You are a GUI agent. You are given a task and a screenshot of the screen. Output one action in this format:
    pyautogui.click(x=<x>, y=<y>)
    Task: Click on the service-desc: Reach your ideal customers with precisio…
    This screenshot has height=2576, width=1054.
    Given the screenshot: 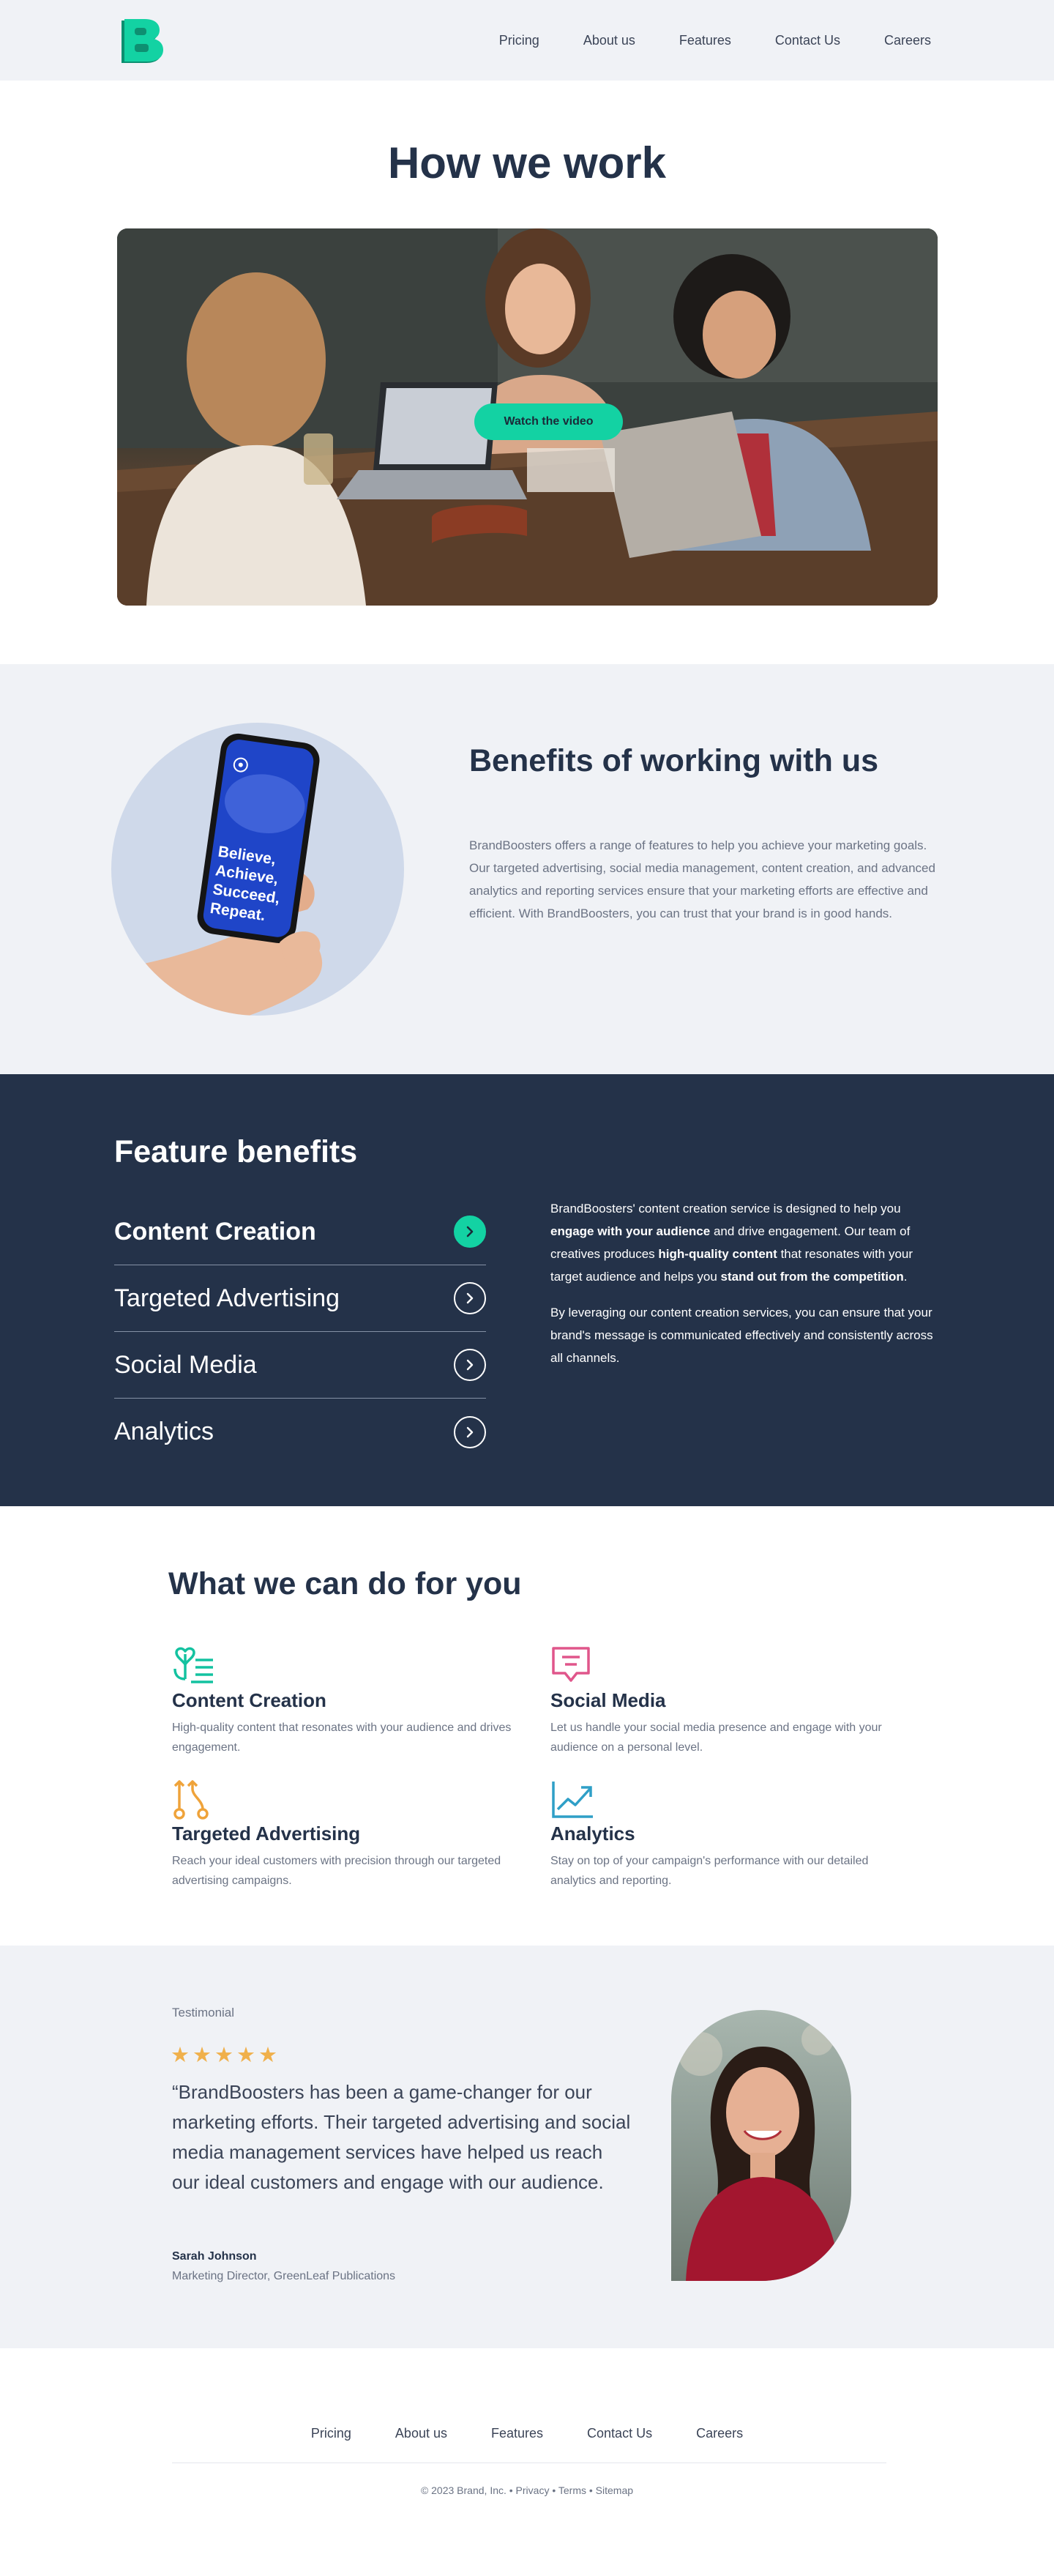 What is the action you would take?
    pyautogui.click(x=336, y=1871)
    